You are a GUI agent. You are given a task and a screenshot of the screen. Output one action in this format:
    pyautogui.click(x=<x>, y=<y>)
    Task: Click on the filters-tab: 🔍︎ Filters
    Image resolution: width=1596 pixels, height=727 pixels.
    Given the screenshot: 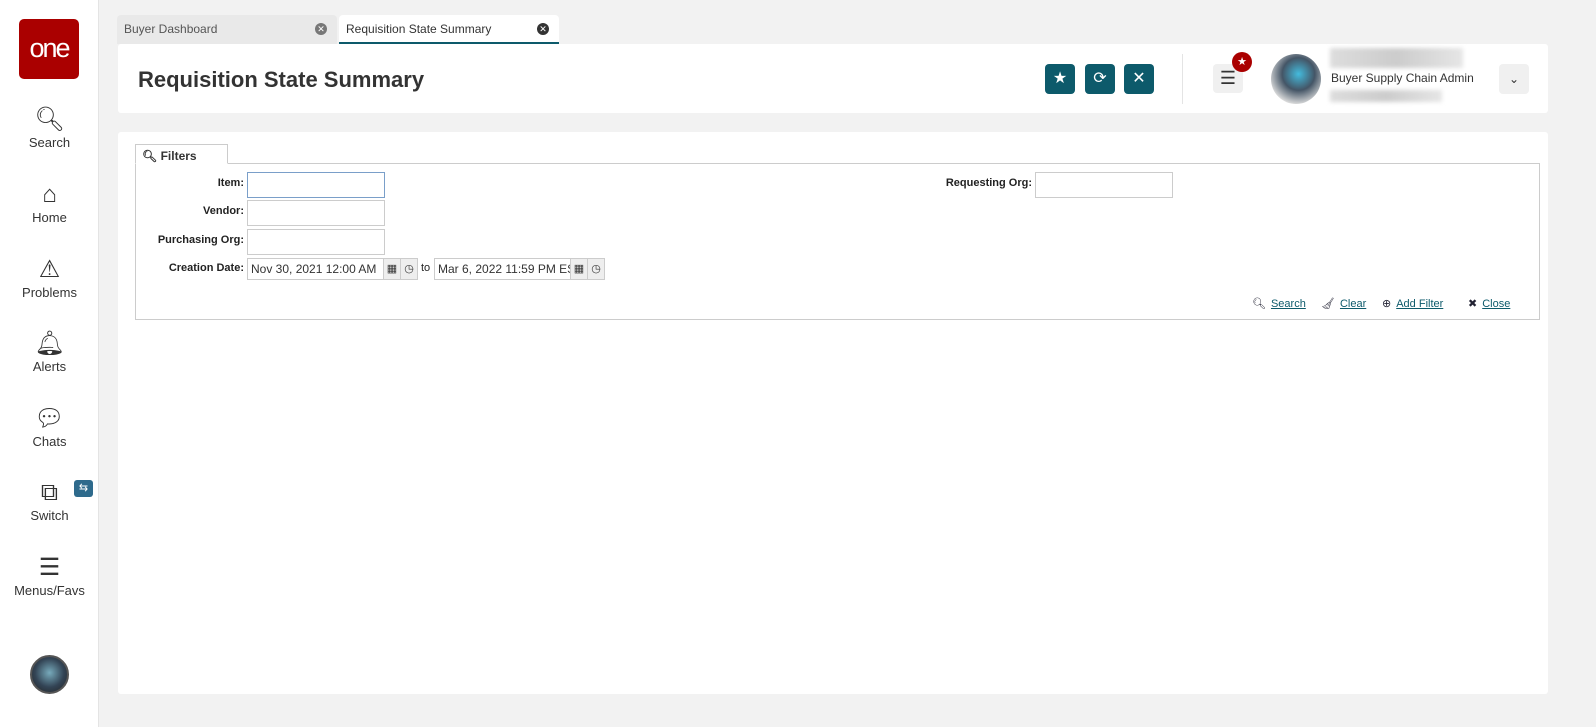 What is the action you would take?
    pyautogui.click(x=181, y=154)
    